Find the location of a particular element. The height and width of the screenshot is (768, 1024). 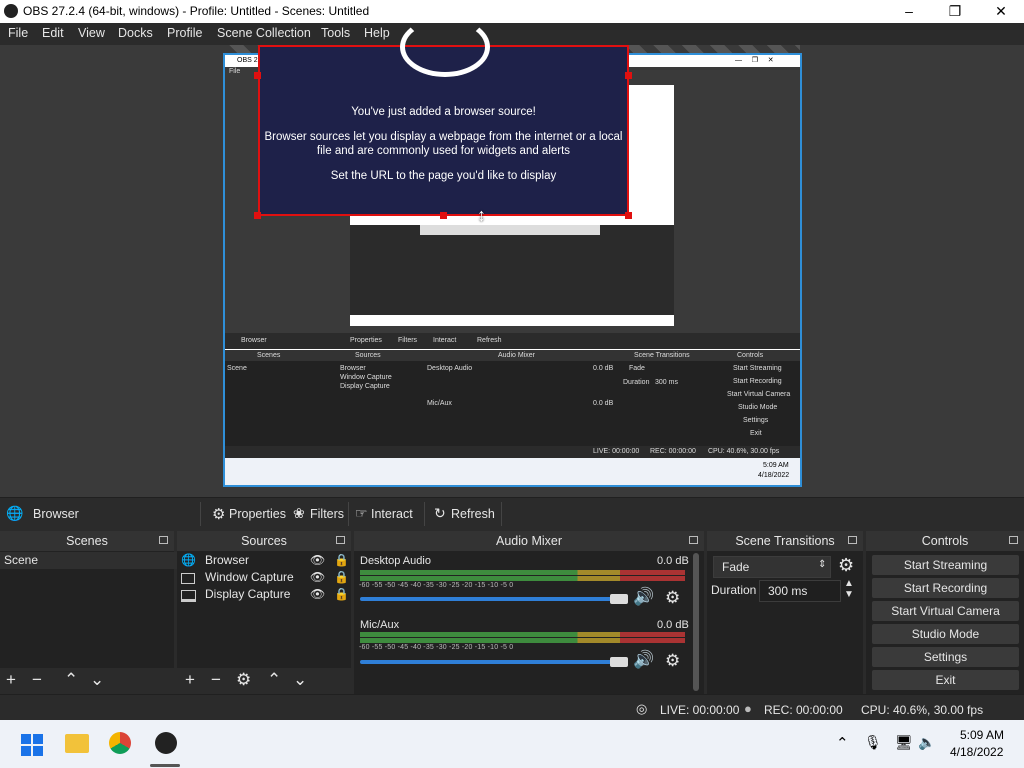

network-icon: 🖥 is located at coordinates (904, 742).